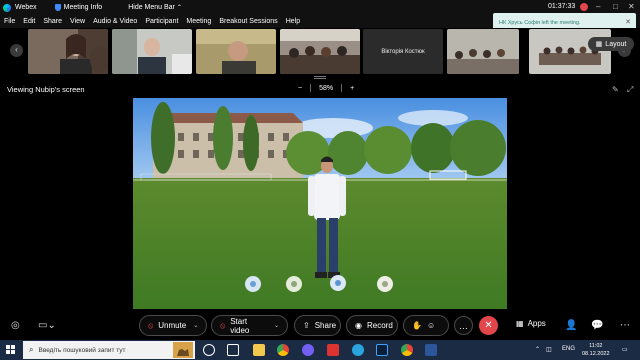 Image resolution: width=640 pixels, height=360 pixels. I want to click on meeting-info-button: Meeting Info, so click(78, 7).